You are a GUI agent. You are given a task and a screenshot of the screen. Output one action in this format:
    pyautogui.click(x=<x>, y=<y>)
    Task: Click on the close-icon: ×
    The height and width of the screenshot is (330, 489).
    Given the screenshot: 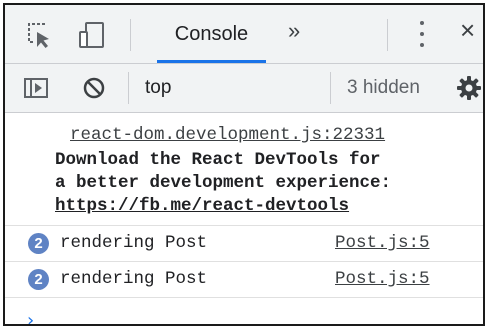 What is the action you would take?
    pyautogui.click(x=467, y=30)
    